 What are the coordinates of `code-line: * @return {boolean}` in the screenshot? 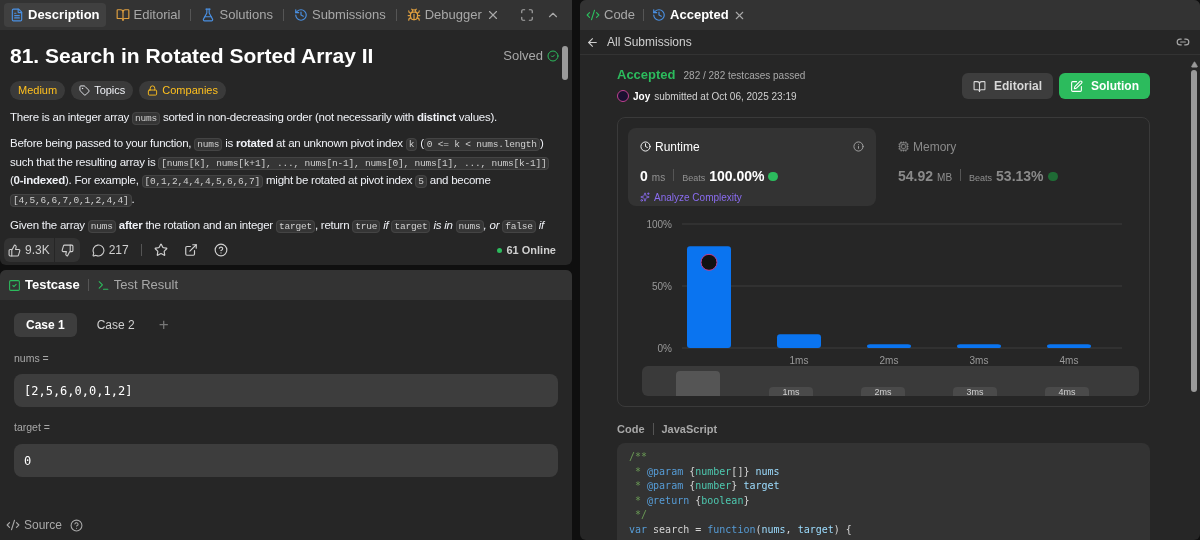 It's located at (692, 500).